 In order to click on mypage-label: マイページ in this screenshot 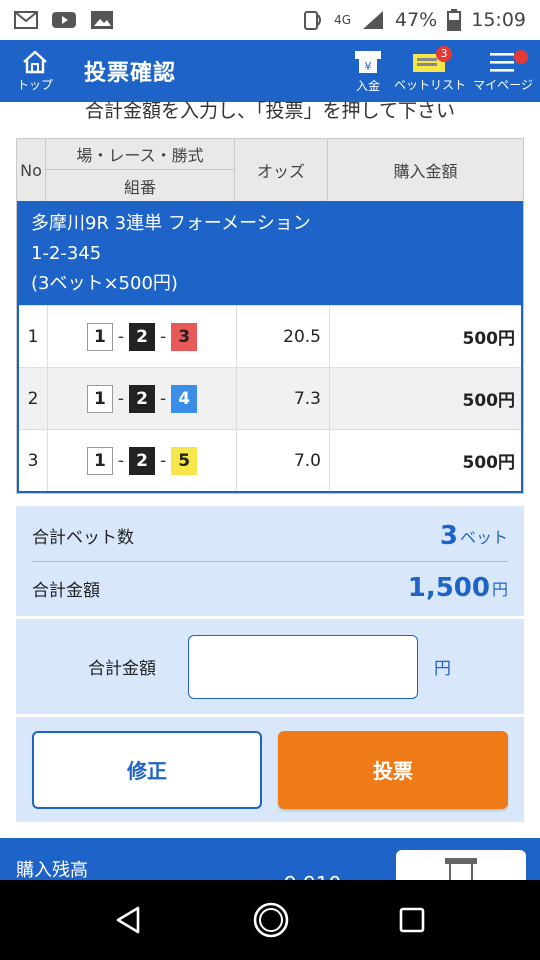, I will do `click(503, 84)`.